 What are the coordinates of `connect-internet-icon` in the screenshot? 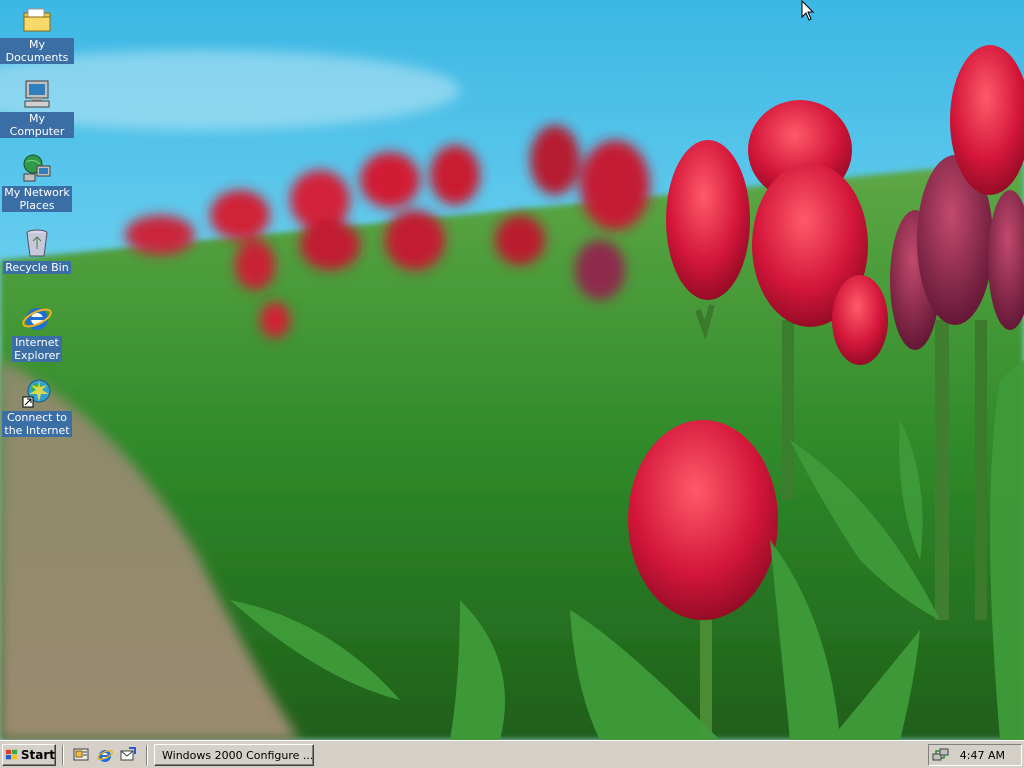 It's located at (36, 393).